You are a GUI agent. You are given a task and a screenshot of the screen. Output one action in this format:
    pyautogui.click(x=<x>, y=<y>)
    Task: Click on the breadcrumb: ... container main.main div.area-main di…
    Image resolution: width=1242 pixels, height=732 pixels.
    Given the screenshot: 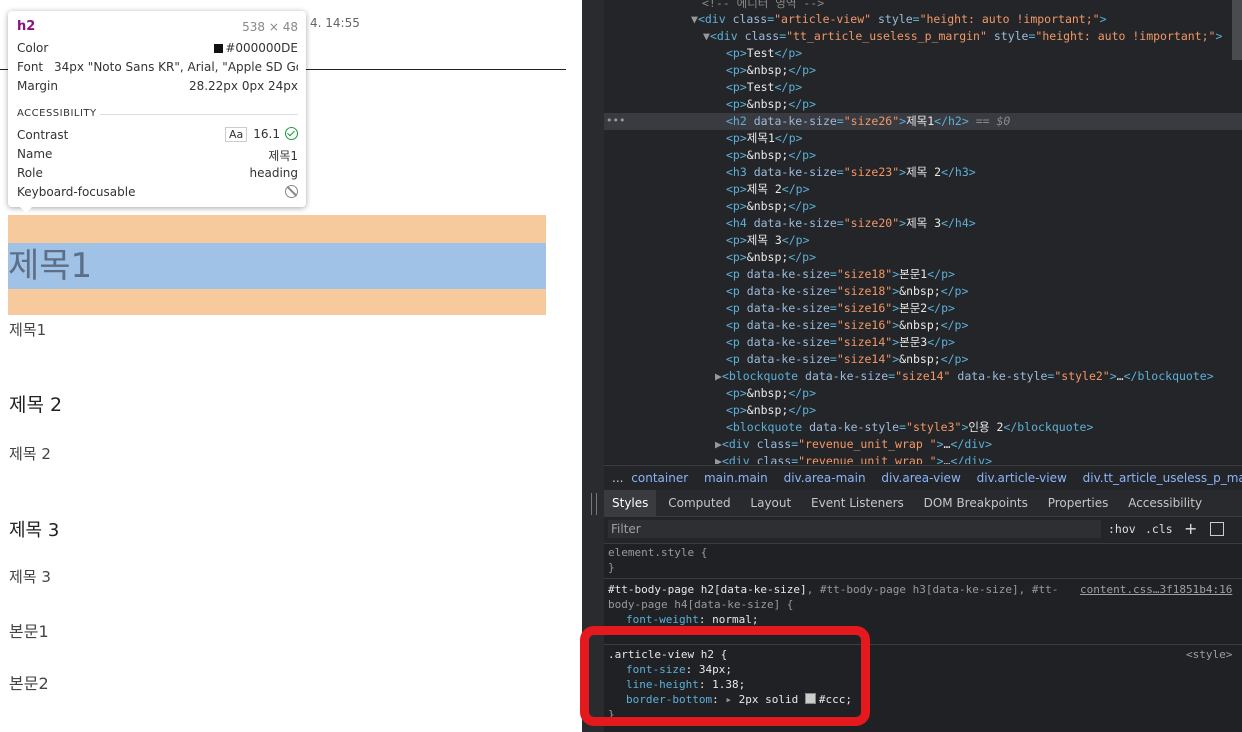 What is the action you would take?
    pyautogui.click(x=923, y=478)
    